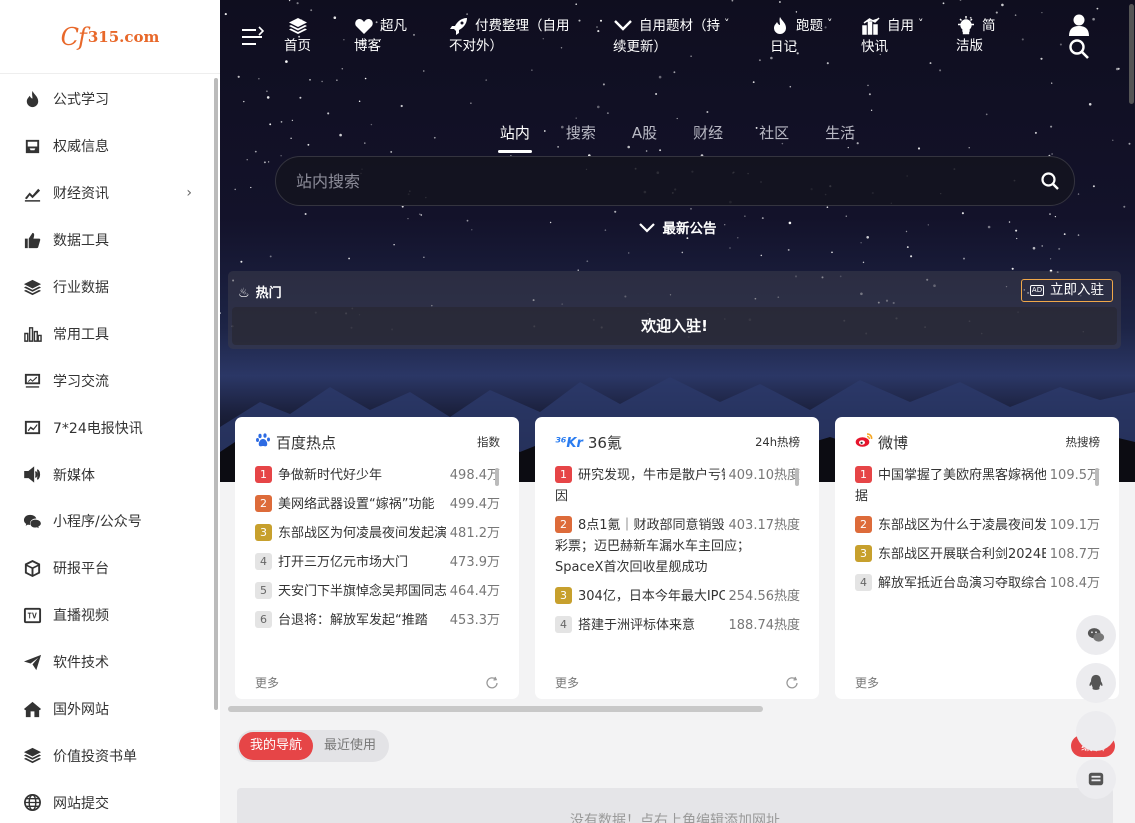 This screenshot has height=823, width=1135. Describe the element at coordinates (1083, 442) in the screenshot. I see `card-tag: 热搜榜` at that location.